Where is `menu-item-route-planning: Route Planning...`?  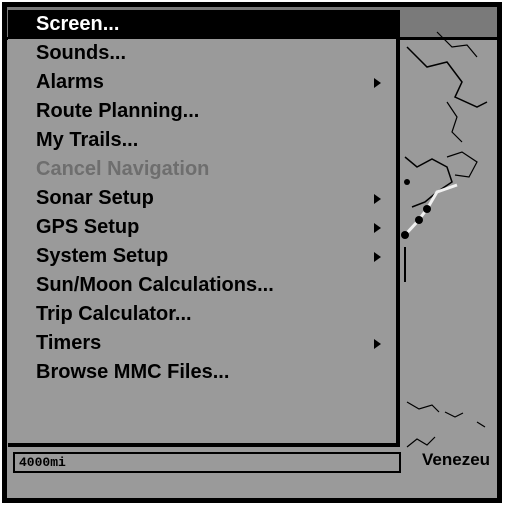 menu-item-route-planning: Route Planning... is located at coordinates (202, 111).